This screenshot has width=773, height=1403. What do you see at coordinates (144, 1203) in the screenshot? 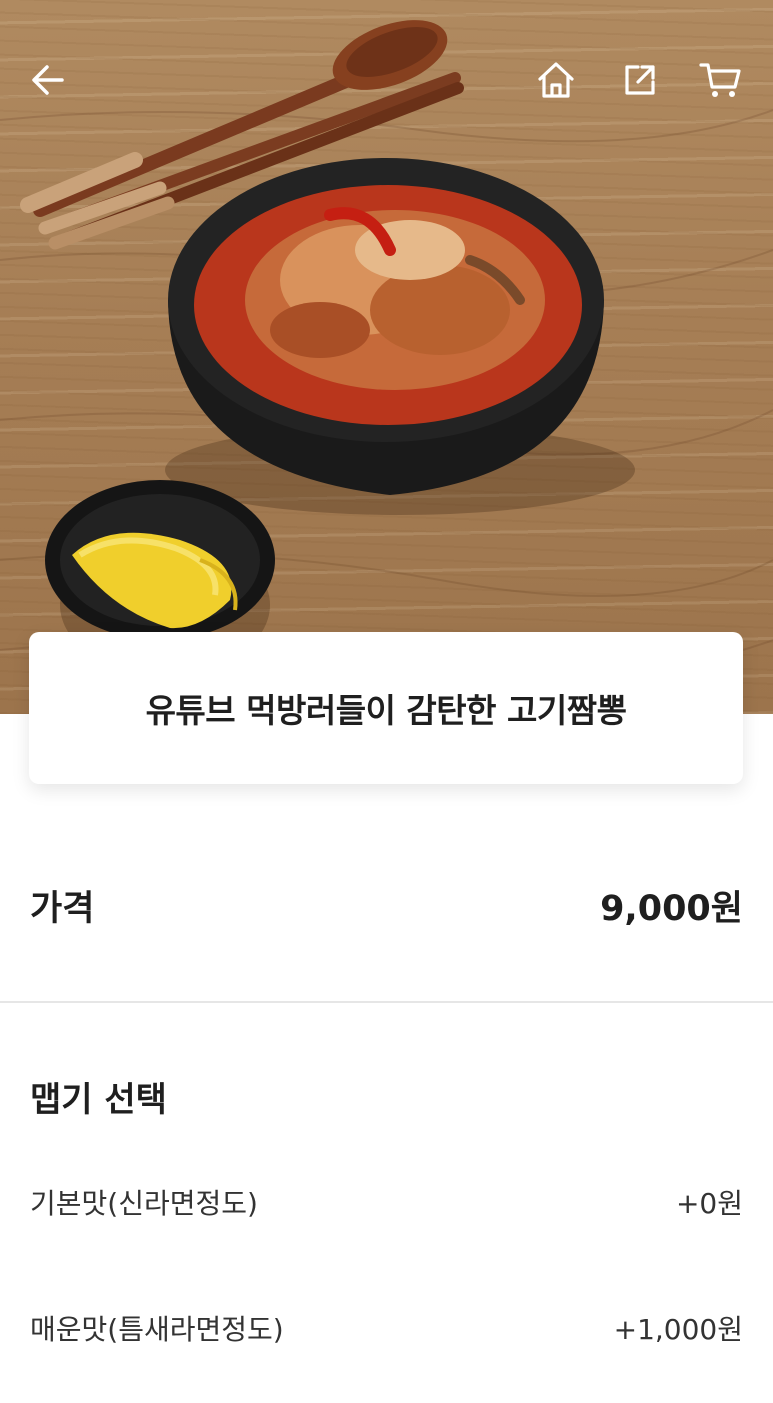
I see `spice-option-name: 기본맛(신라면정도)` at bounding box center [144, 1203].